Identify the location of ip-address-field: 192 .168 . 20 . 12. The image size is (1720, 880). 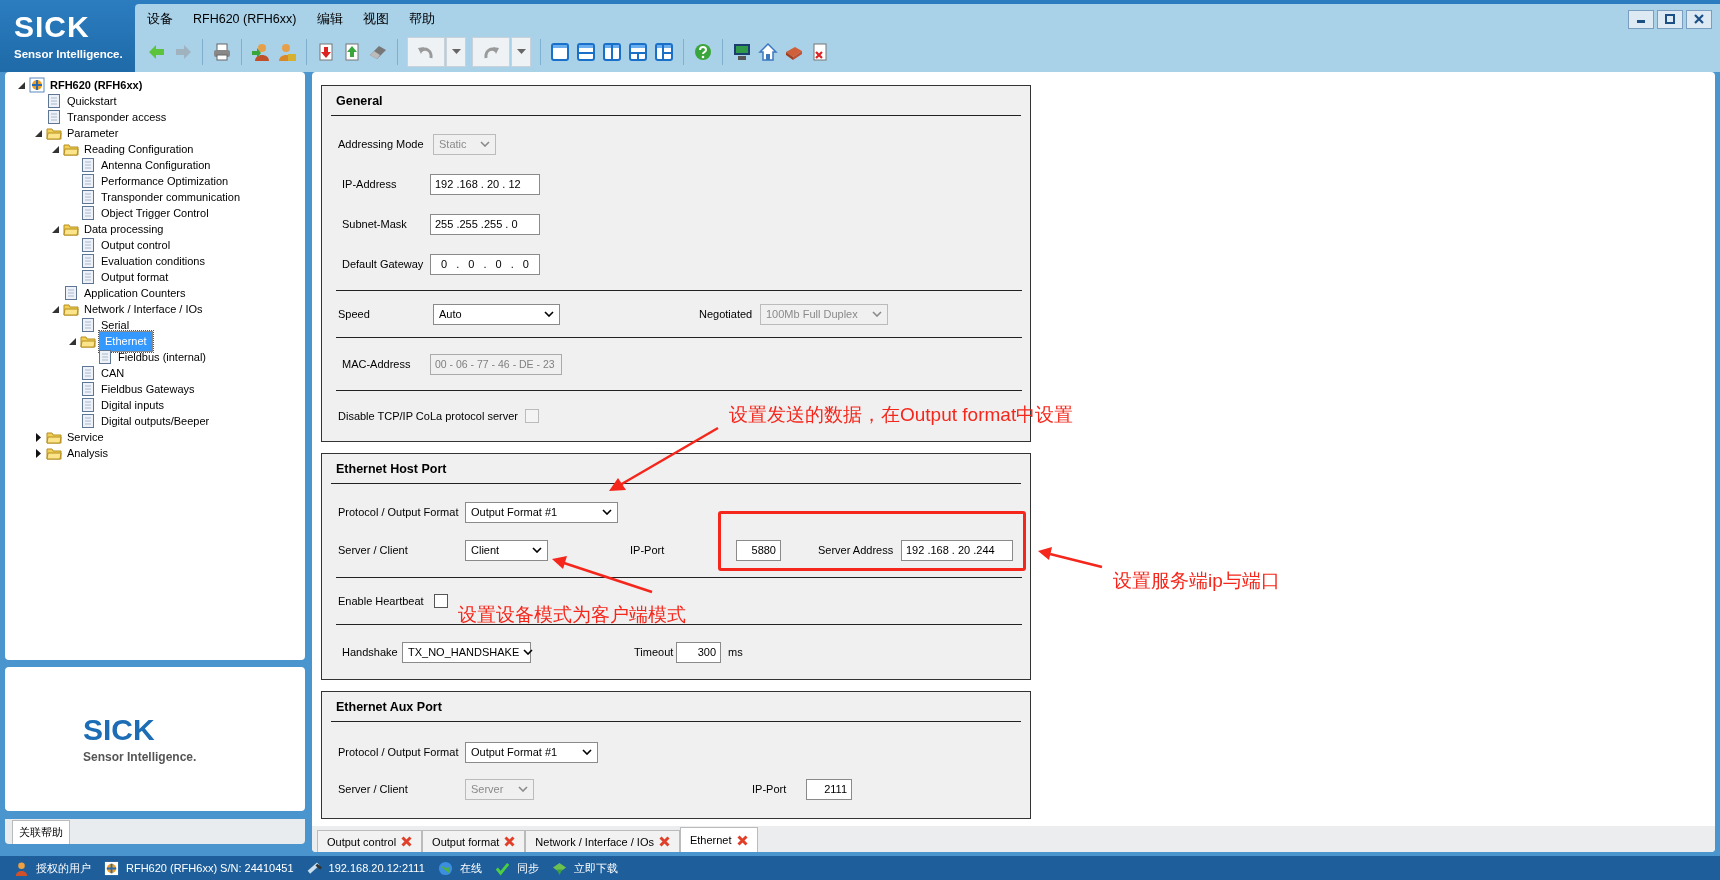
(485, 184).